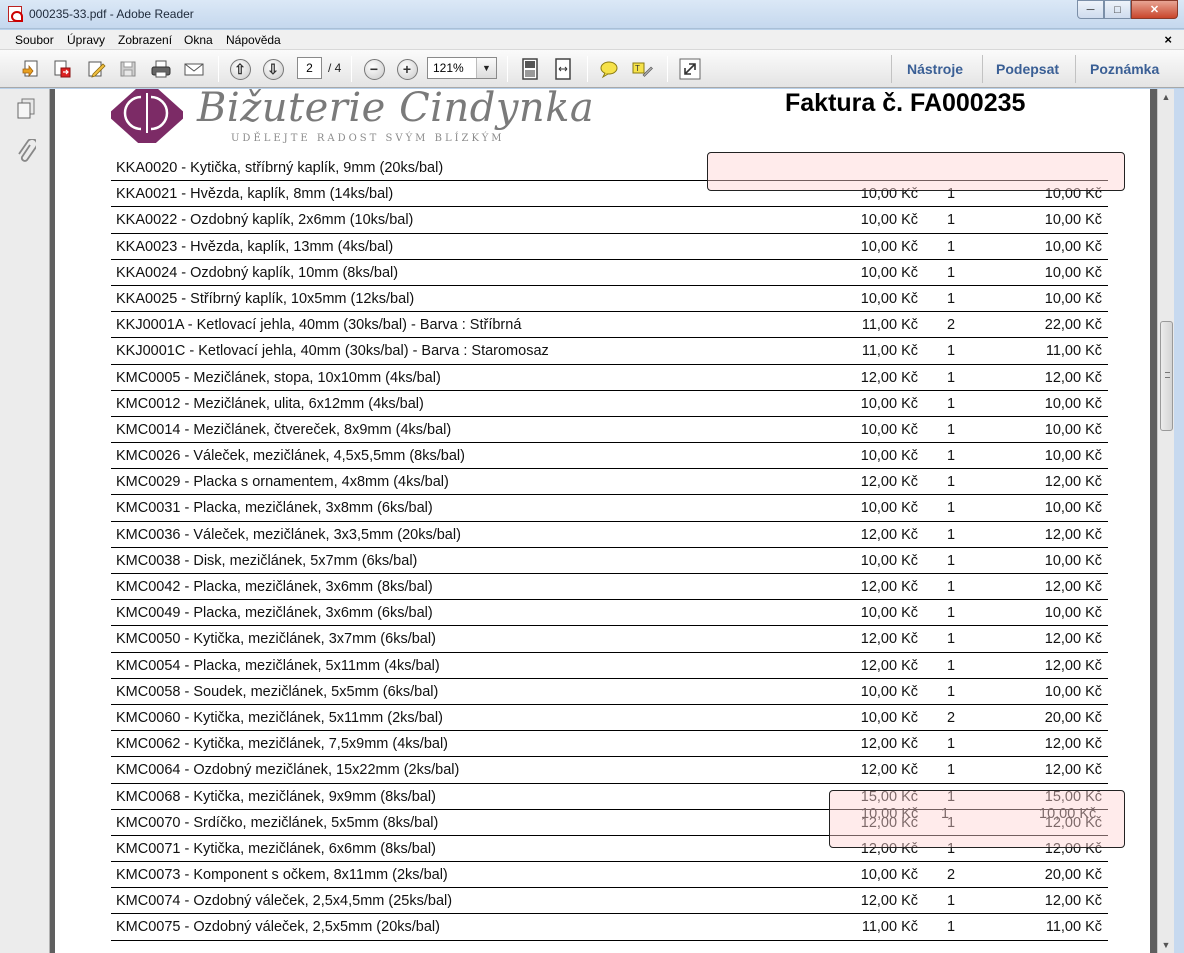 The image size is (1184, 953). I want to click on minimize-button: ─, so click(1090, 9).